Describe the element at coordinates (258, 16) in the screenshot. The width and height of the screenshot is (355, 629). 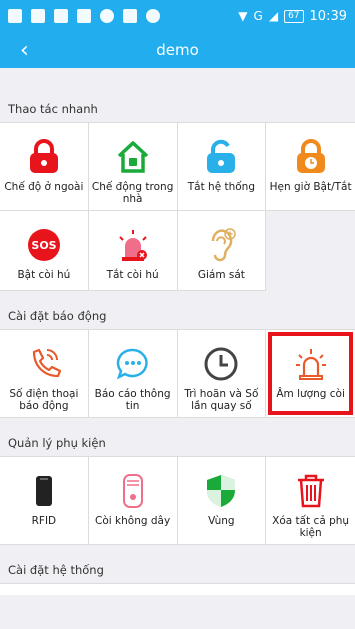
I see `network-type: G` at that location.